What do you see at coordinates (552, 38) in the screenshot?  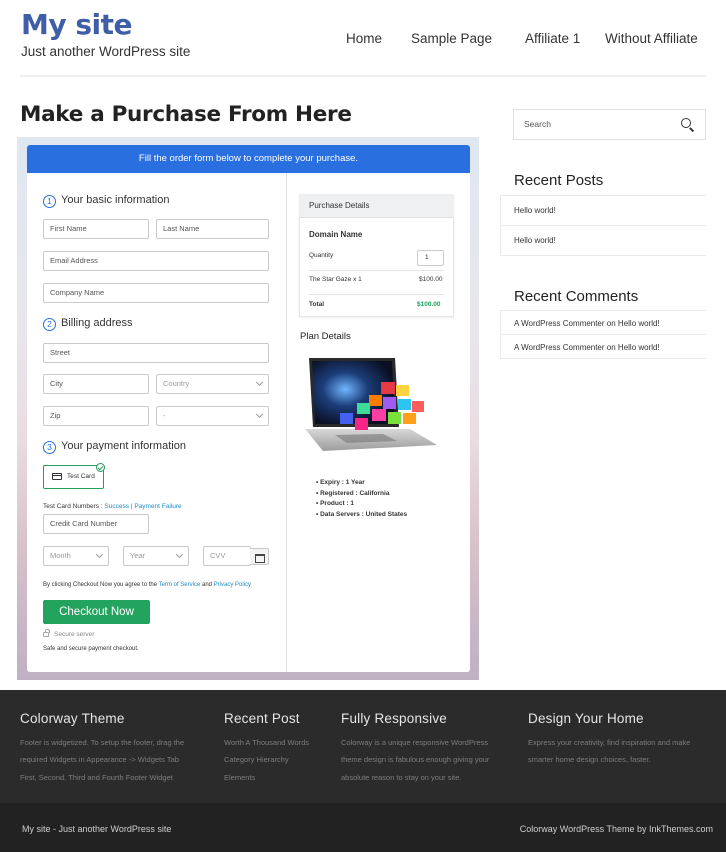 I see `nav-item-affiliate-1: Affiliate 1` at bounding box center [552, 38].